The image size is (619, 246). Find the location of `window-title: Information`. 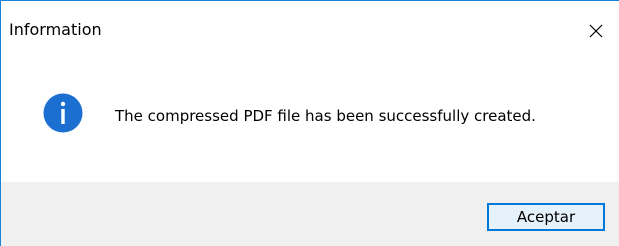

window-title: Information is located at coordinates (55, 29).